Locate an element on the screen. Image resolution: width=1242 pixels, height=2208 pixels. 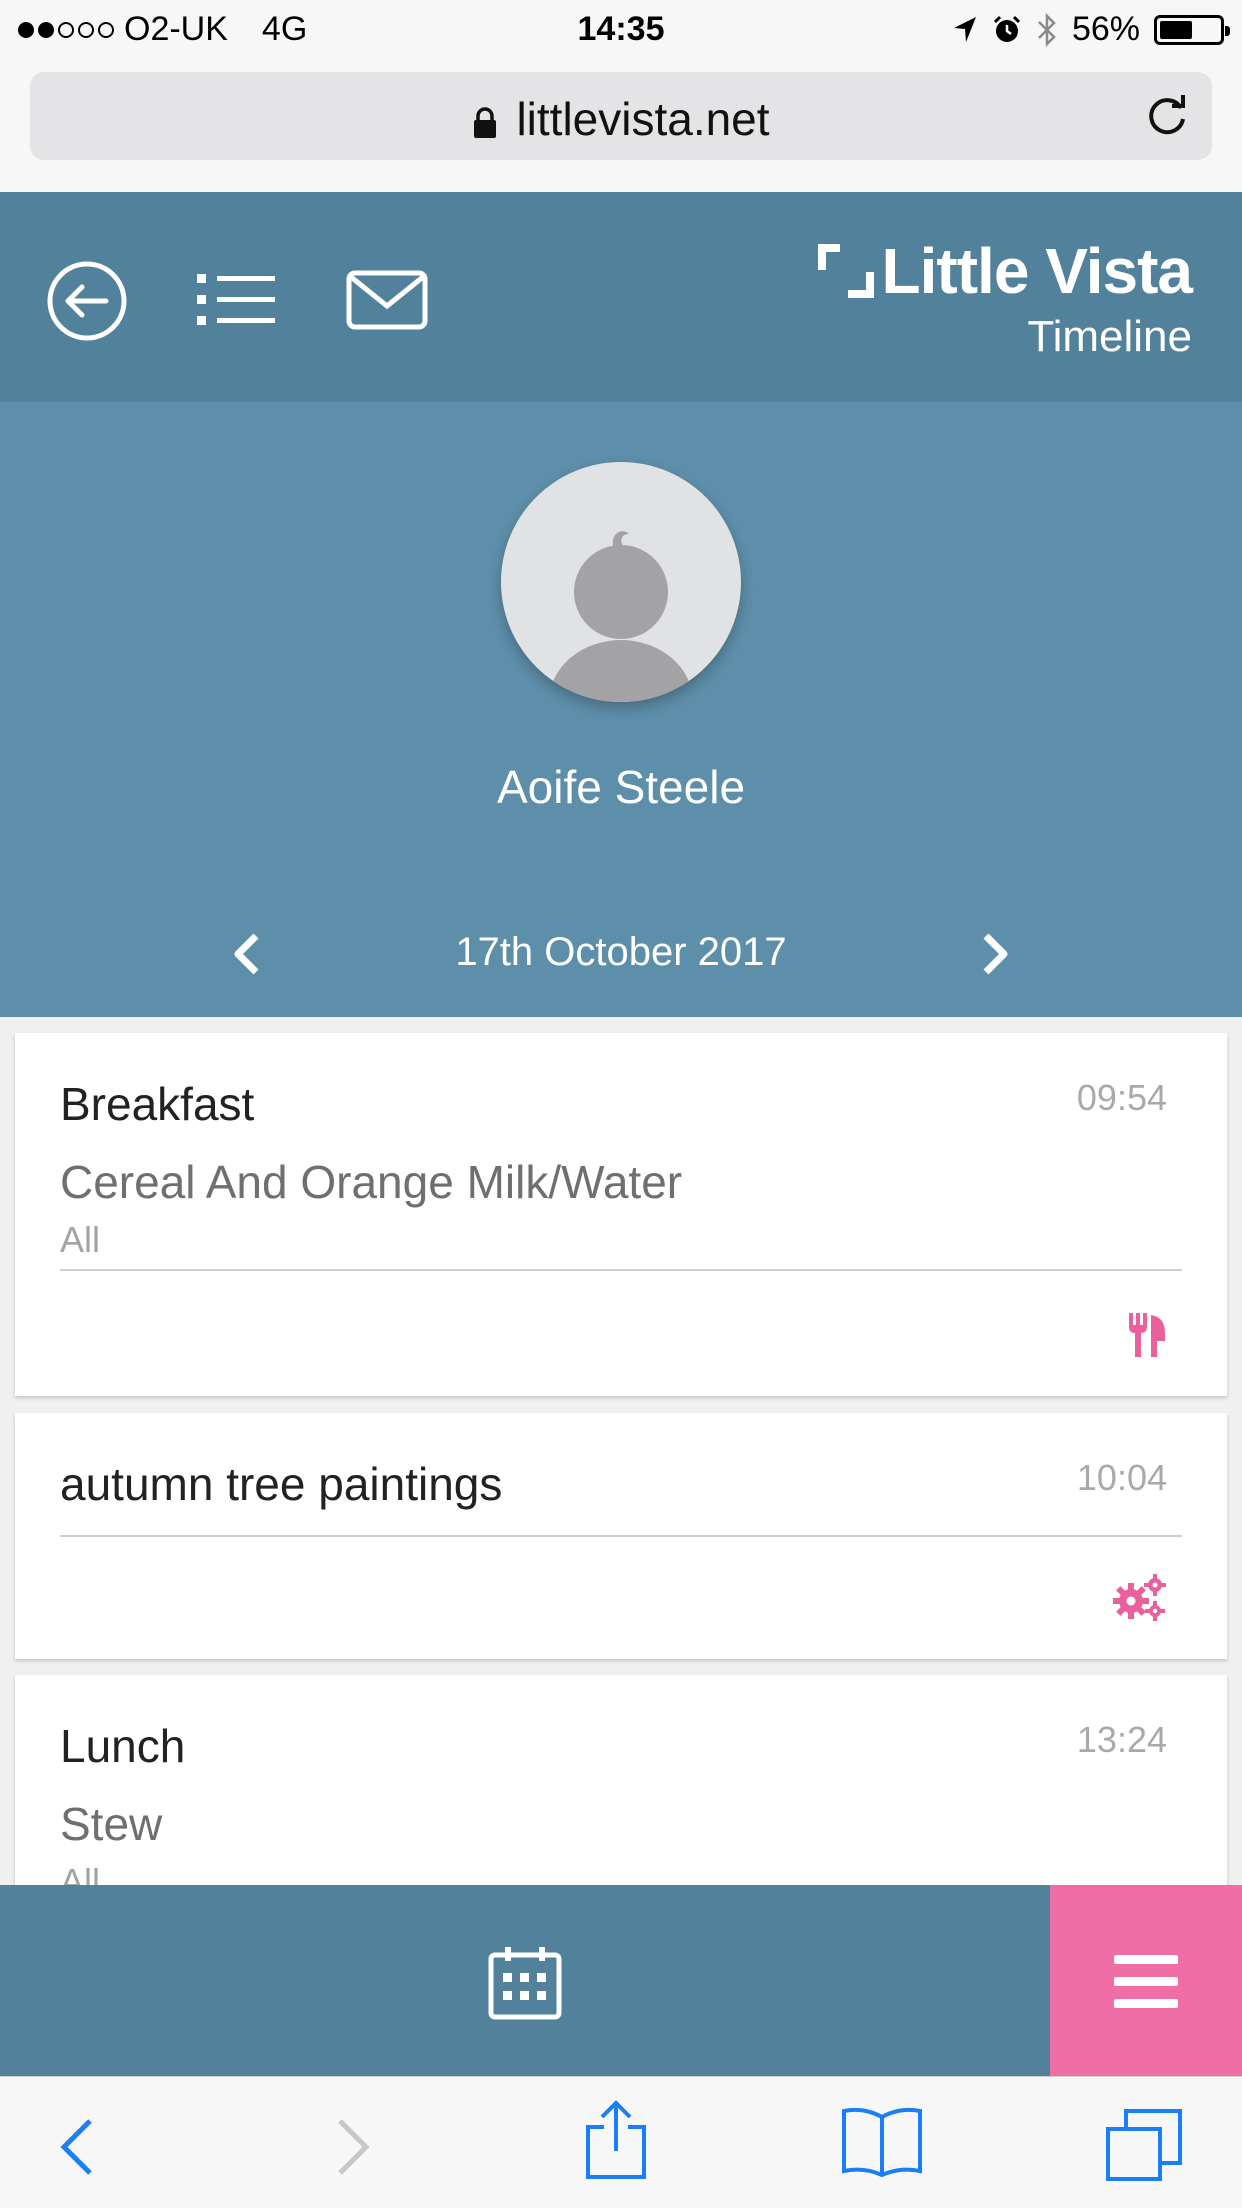
entry-title: Lunch is located at coordinates (123, 1746).